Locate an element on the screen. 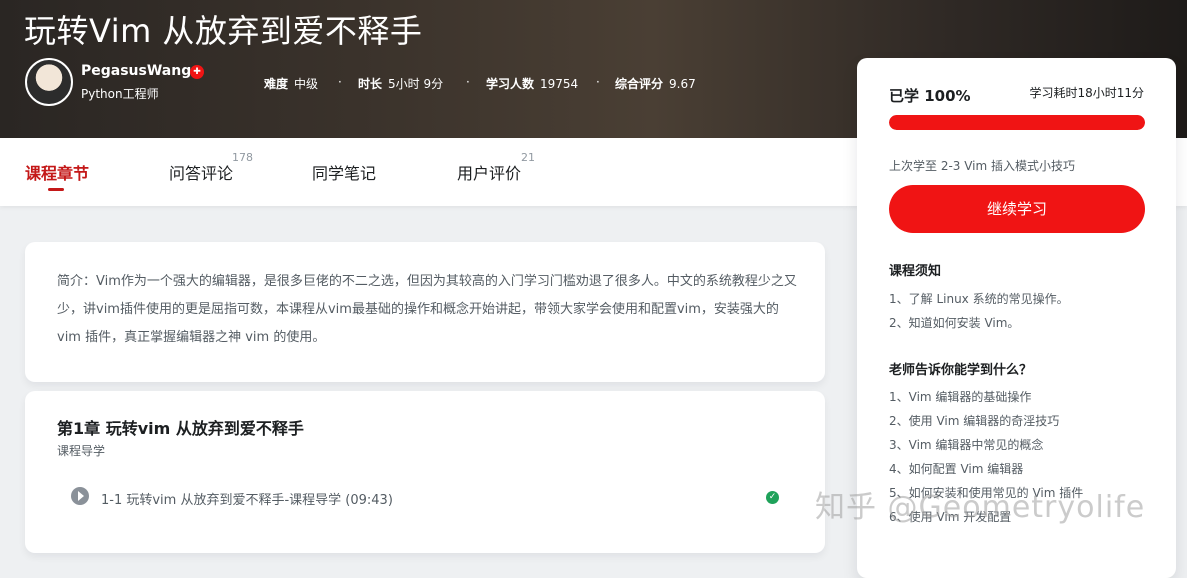  meta-duration: 时长 5小时 9分 is located at coordinates (401, 84).